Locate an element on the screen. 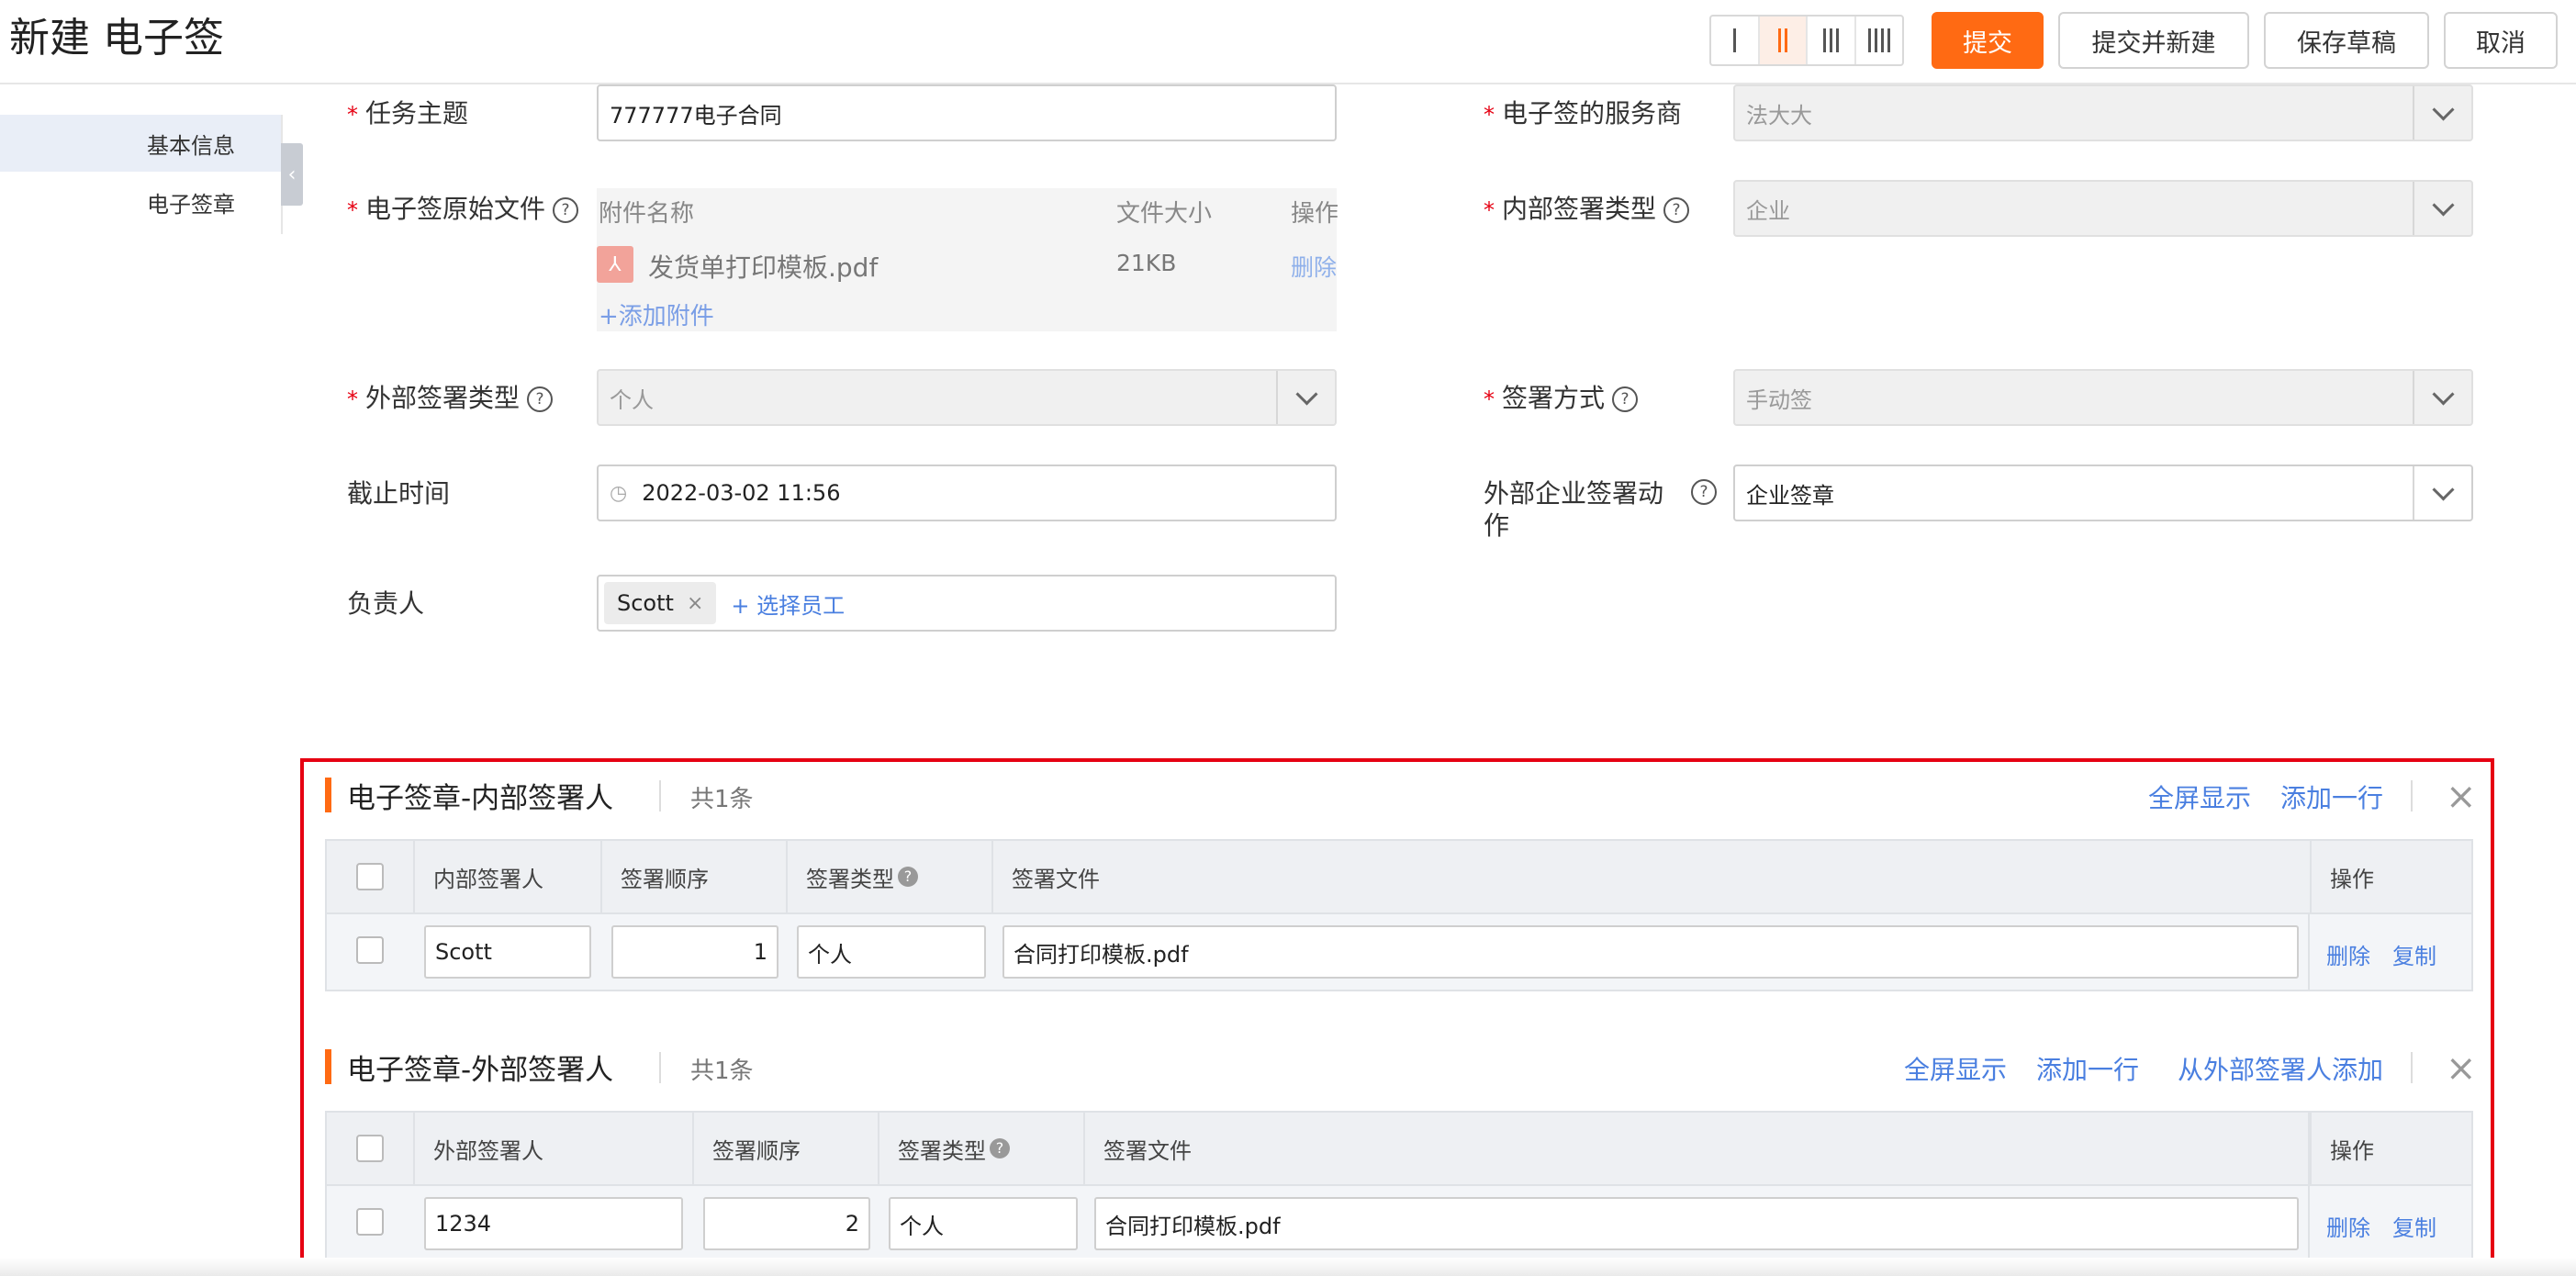 The width and height of the screenshot is (2576, 1276). external-add-row-link: 添加一行 is located at coordinates (2087, 1068).